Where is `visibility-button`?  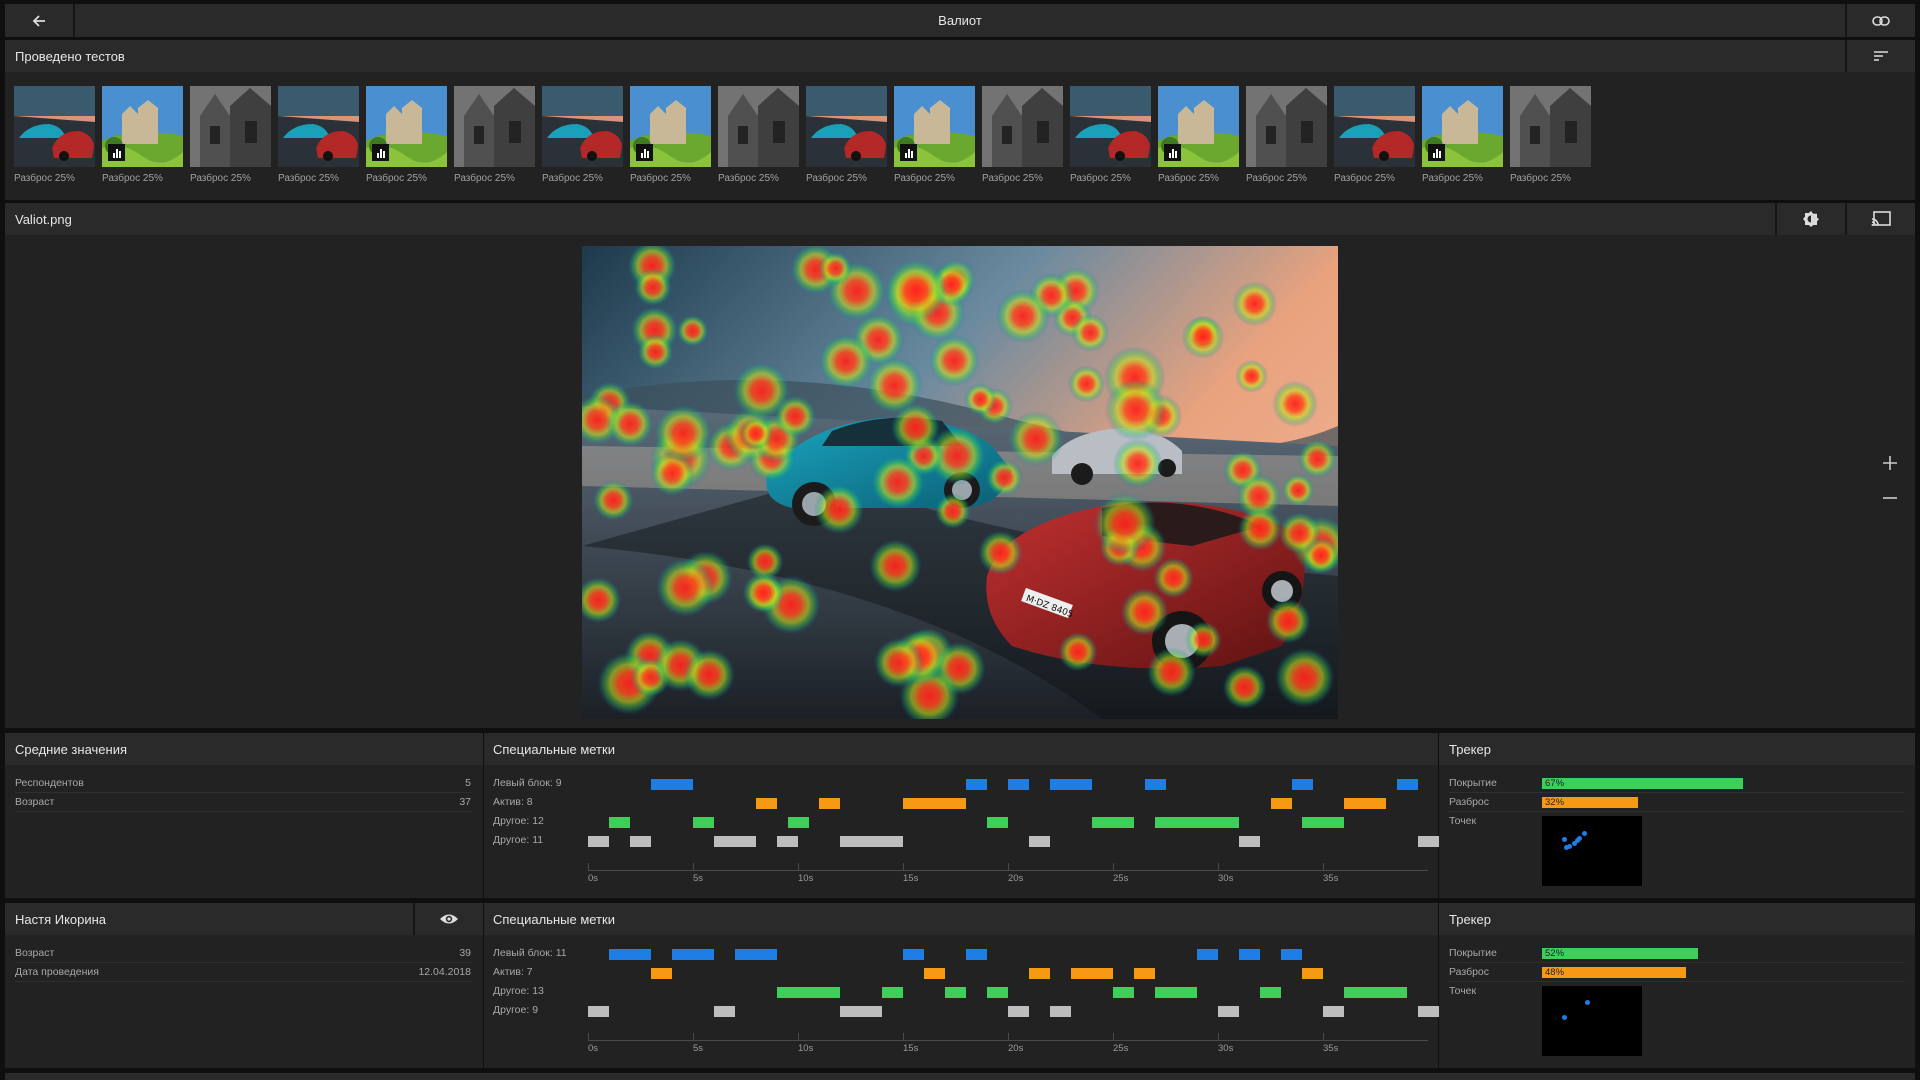 visibility-button is located at coordinates (448, 919).